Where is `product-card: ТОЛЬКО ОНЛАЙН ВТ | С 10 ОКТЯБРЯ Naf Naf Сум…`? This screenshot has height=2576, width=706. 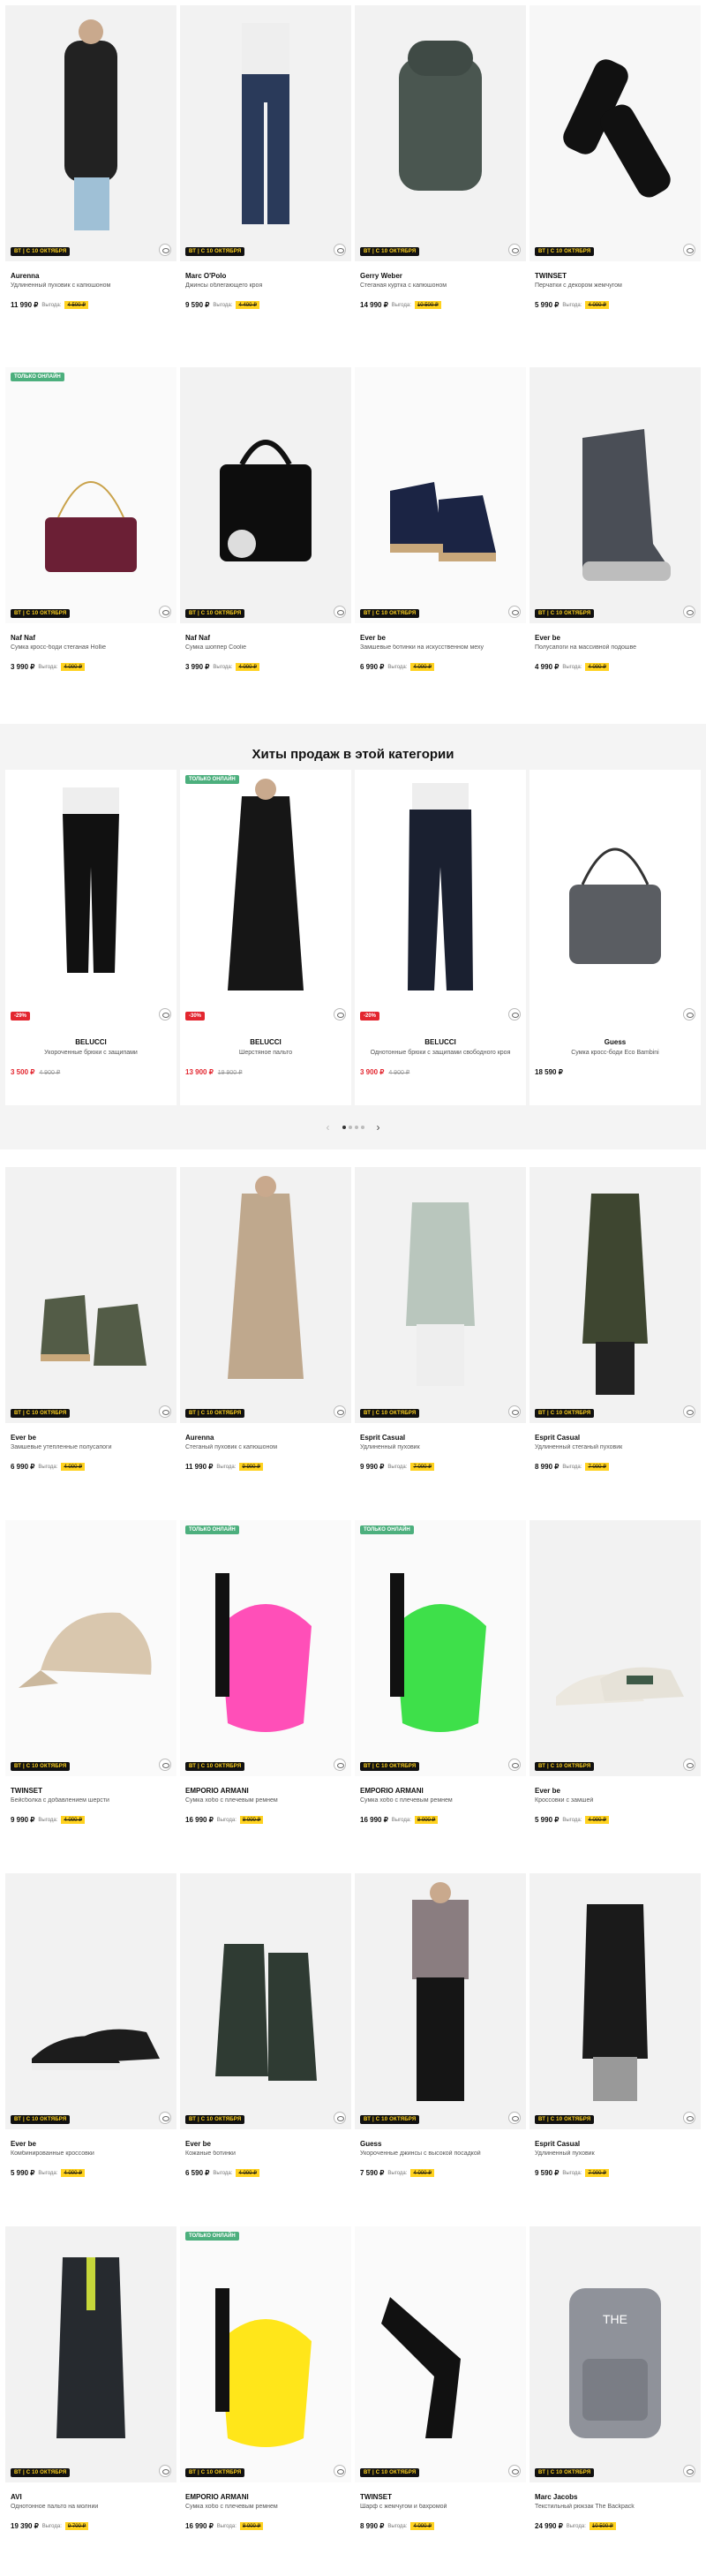 product-card: ТОЛЬКО ОНЛАЙН ВТ | С 10 ОКТЯБРЯ Naf Naf Сум… is located at coordinates (90, 533).